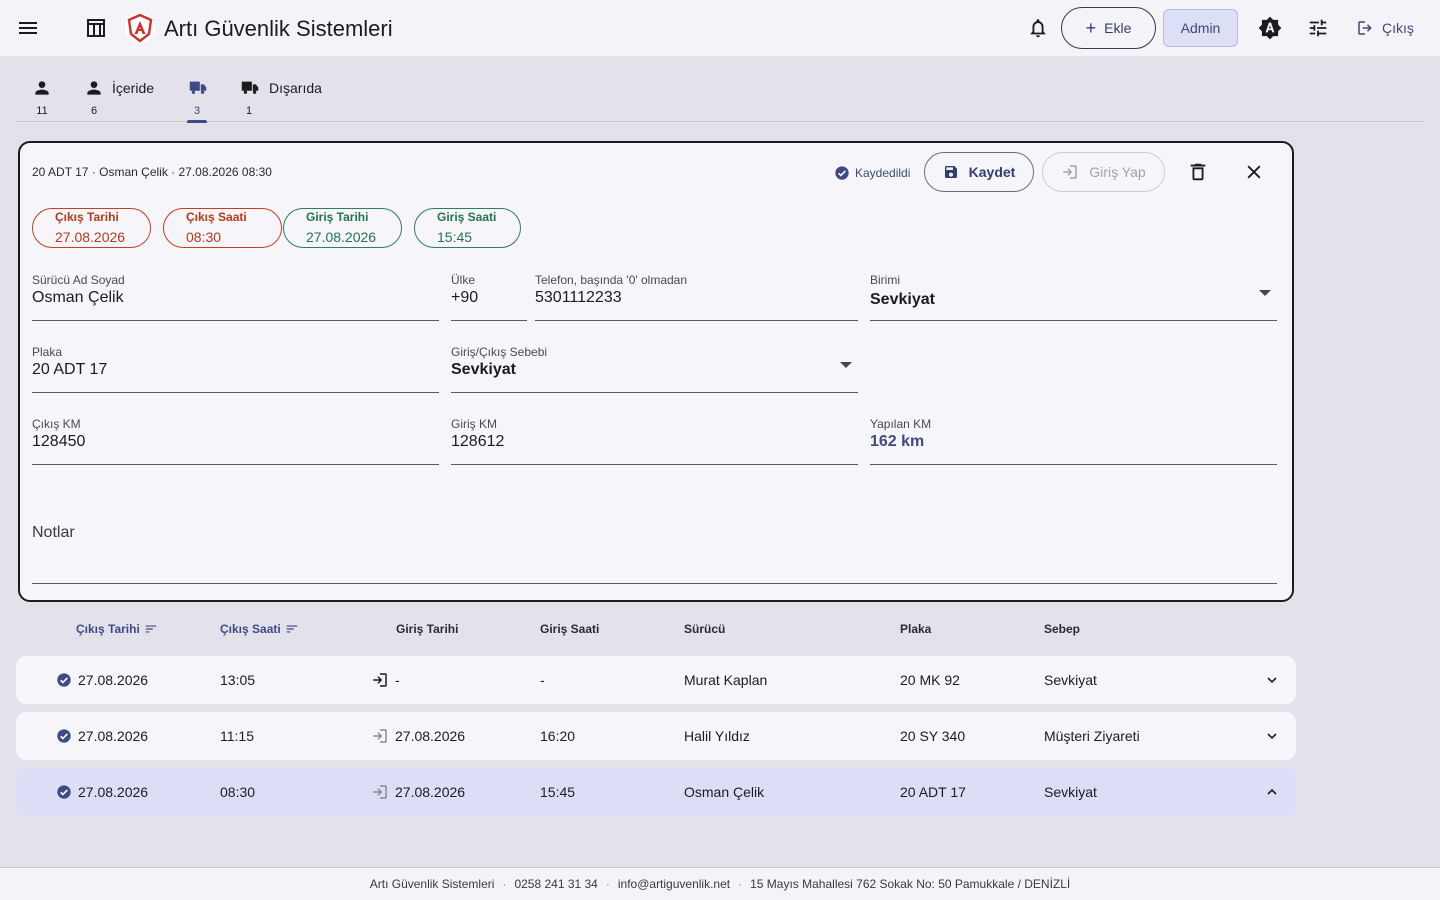 This screenshot has width=1440, height=900. What do you see at coordinates (198, 96) in the screenshot?
I see `tab-all-vehicles: 3` at bounding box center [198, 96].